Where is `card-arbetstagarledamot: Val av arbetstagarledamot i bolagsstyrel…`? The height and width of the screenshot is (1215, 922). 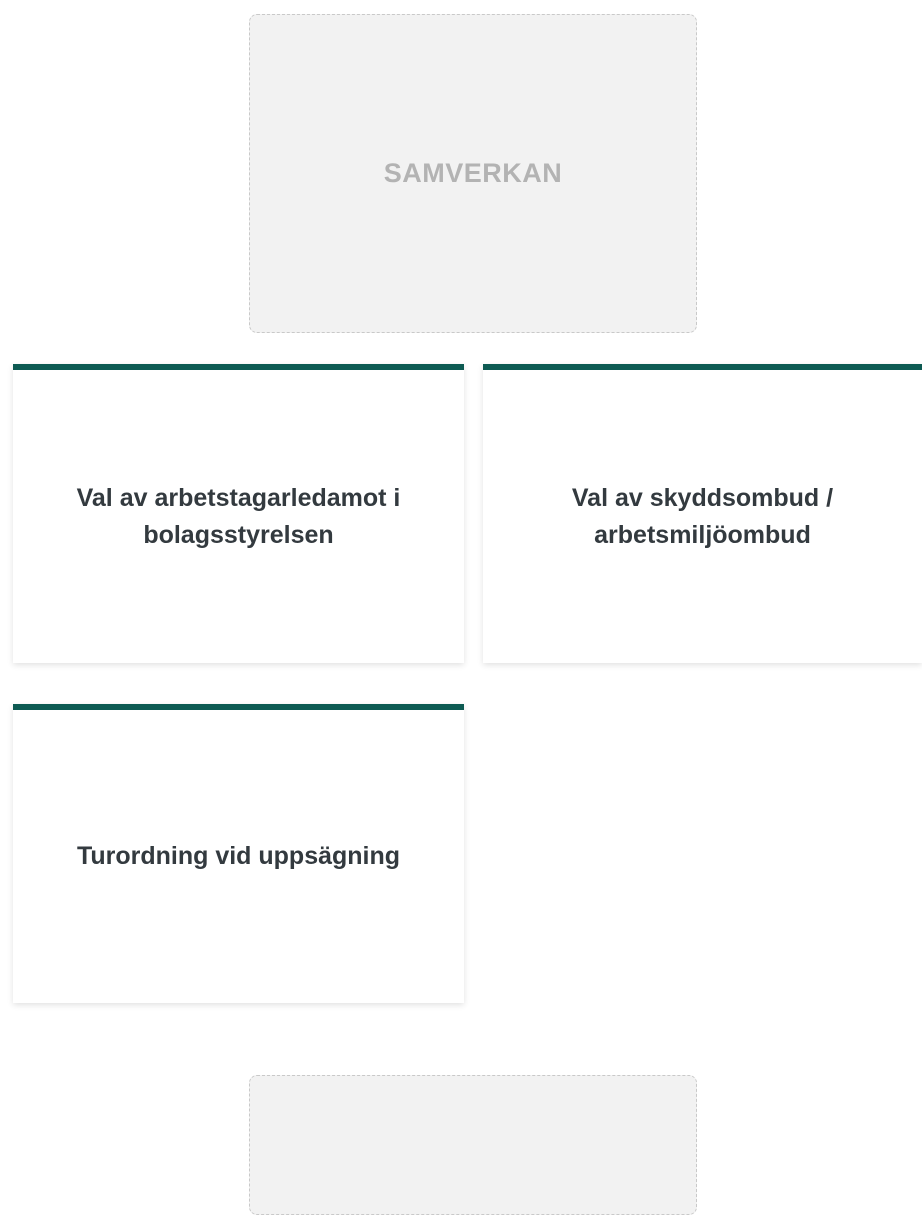
card-arbetstagarledamot: Val av arbetstagarledamot i bolagsstyrel… is located at coordinates (238, 513).